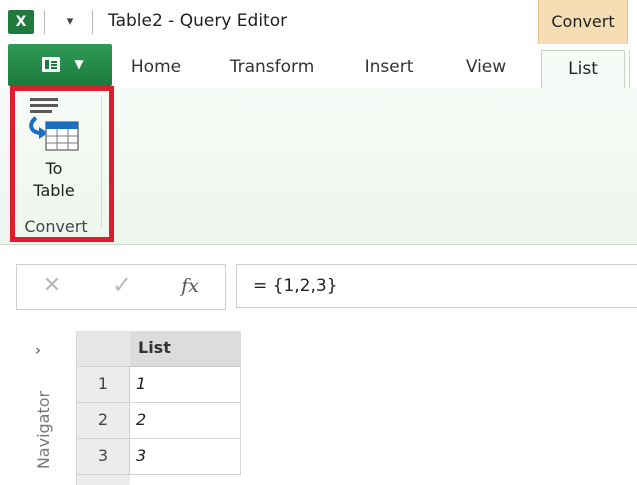 The height and width of the screenshot is (485, 637). I want to click on excel-icon: X, so click(21, 22).